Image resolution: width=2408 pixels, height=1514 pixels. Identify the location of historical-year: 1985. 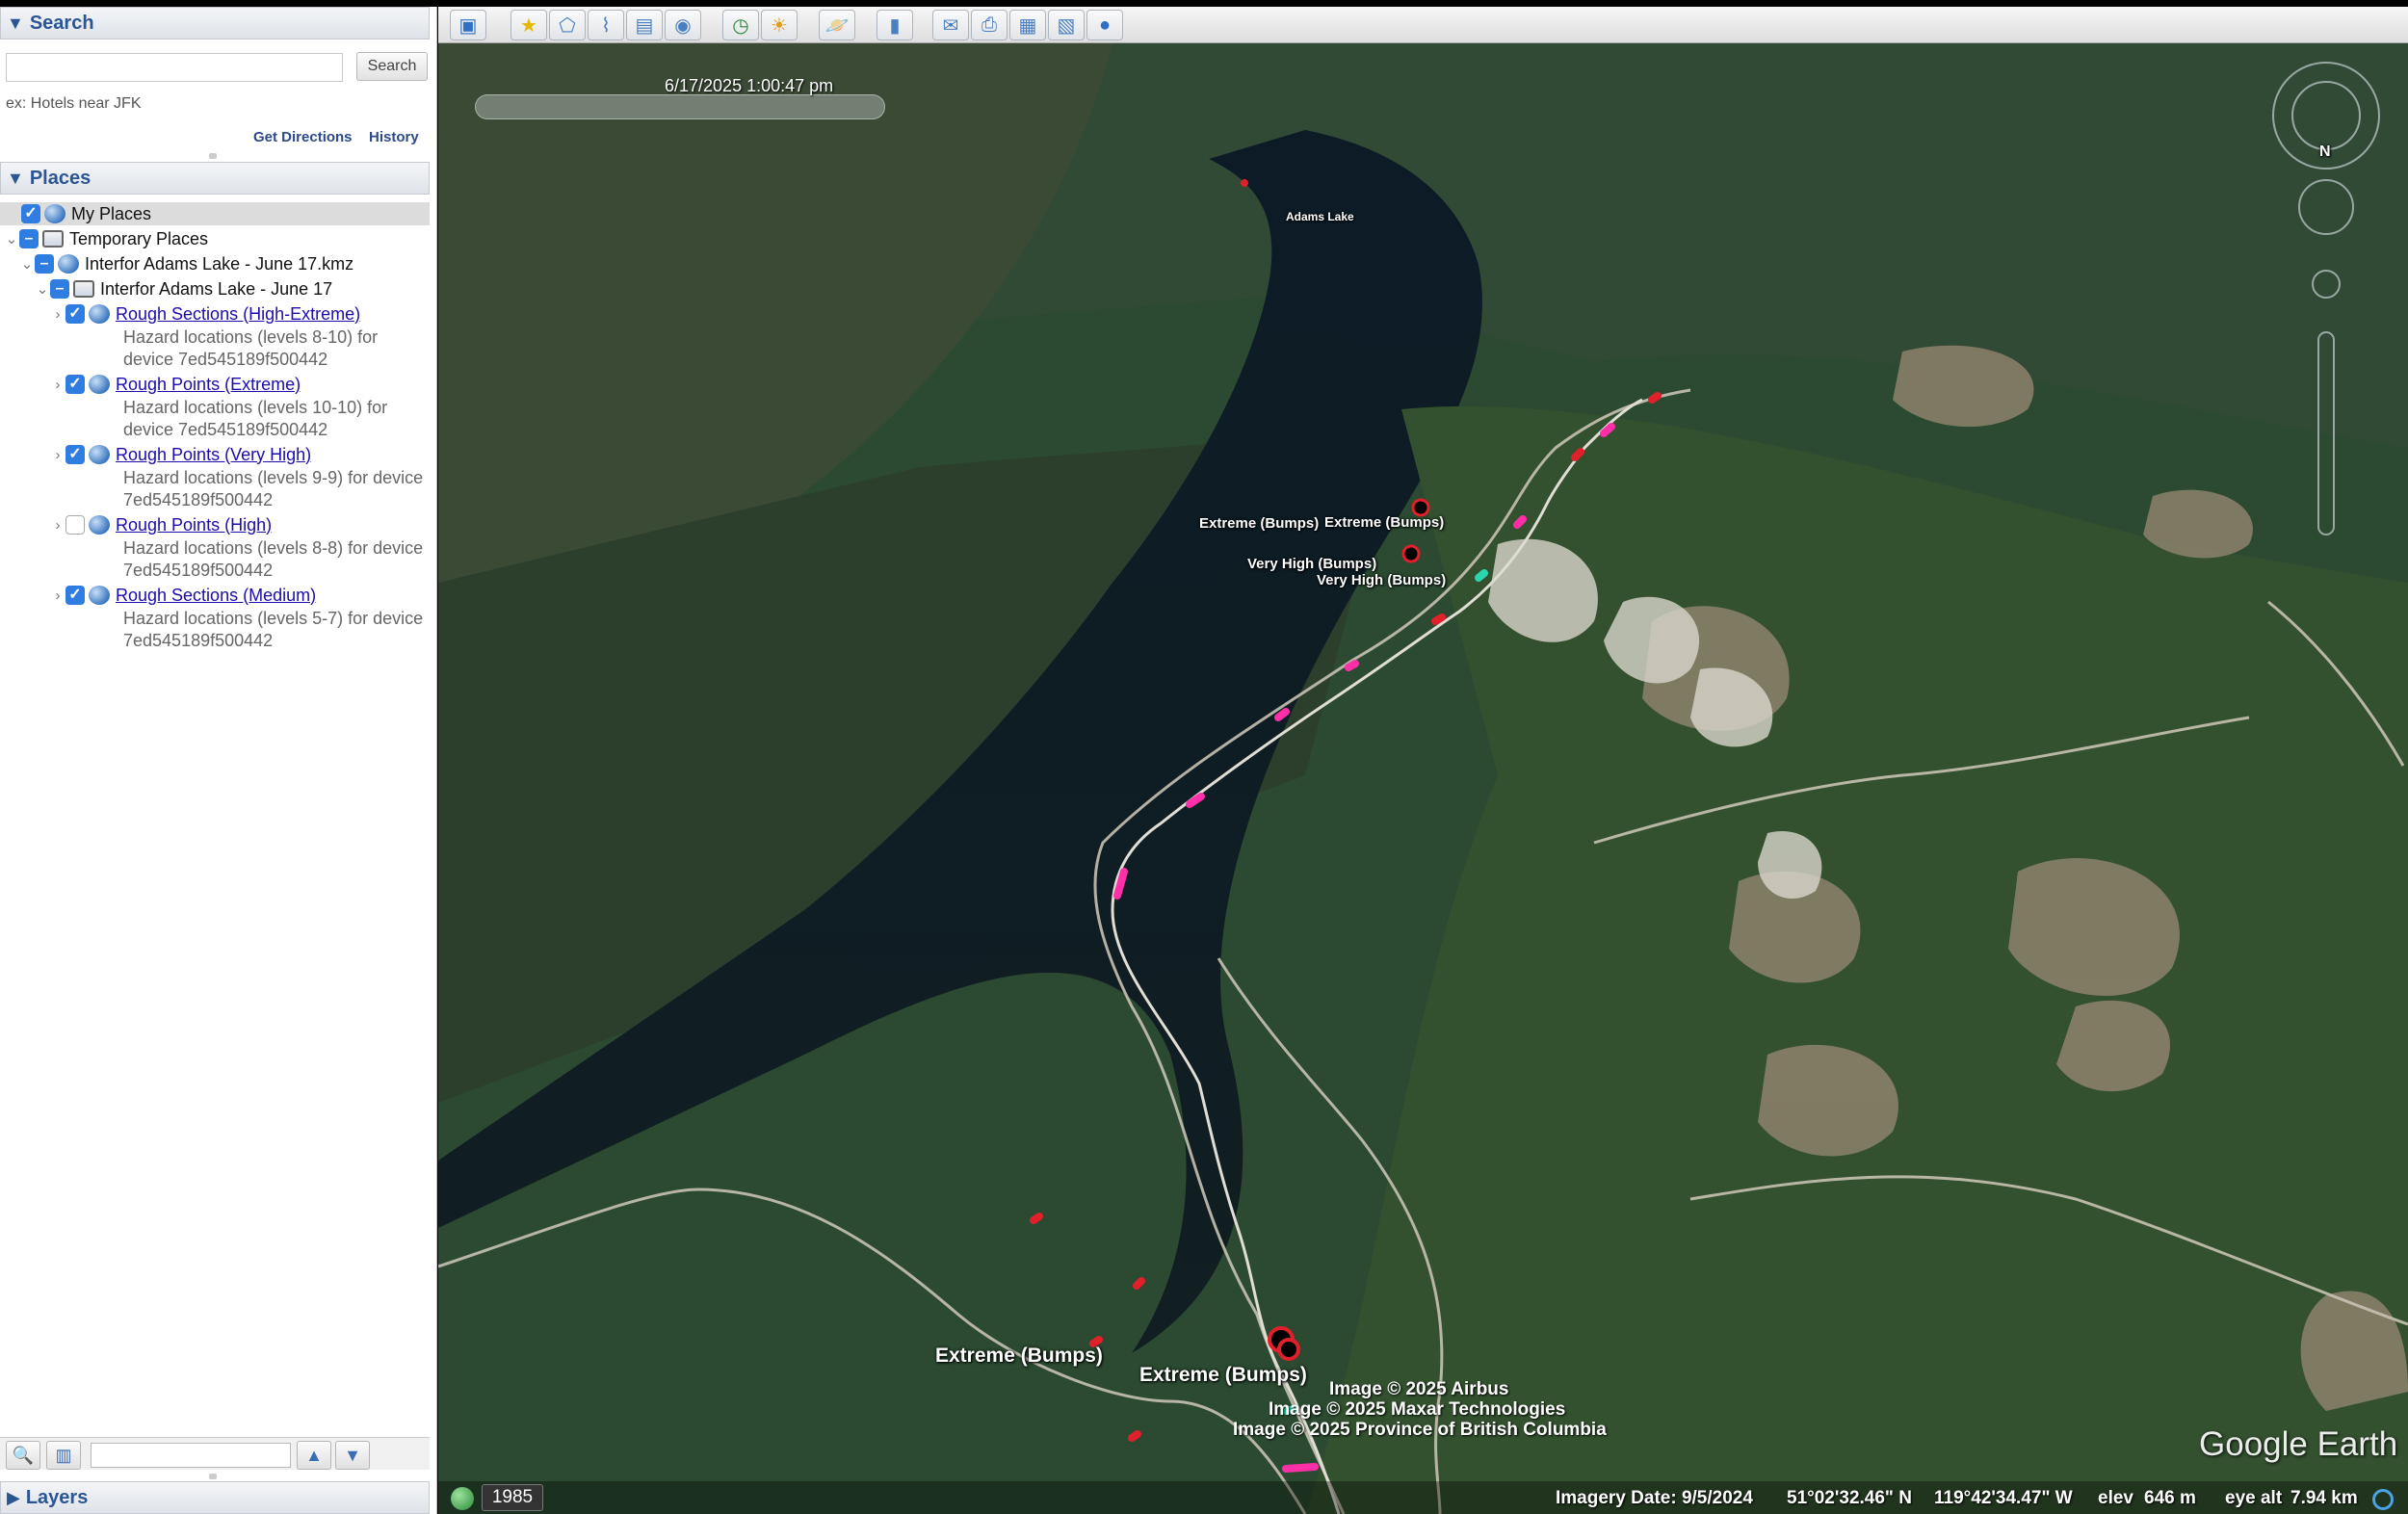
(512, 1497).